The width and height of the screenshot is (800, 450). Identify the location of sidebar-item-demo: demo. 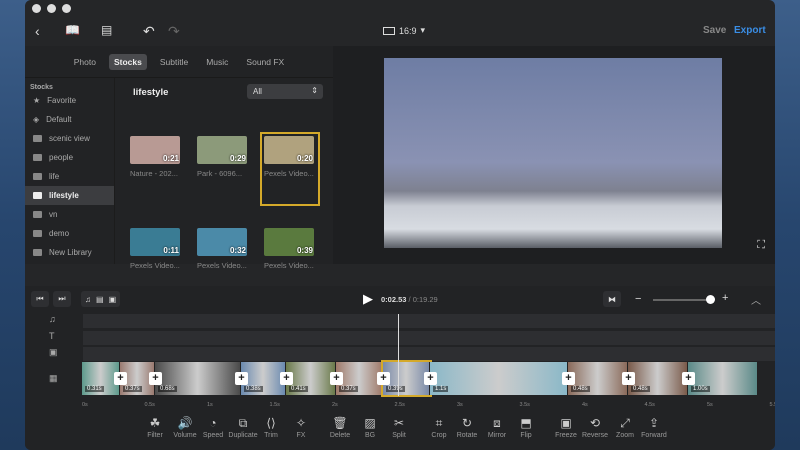
(69, 233).